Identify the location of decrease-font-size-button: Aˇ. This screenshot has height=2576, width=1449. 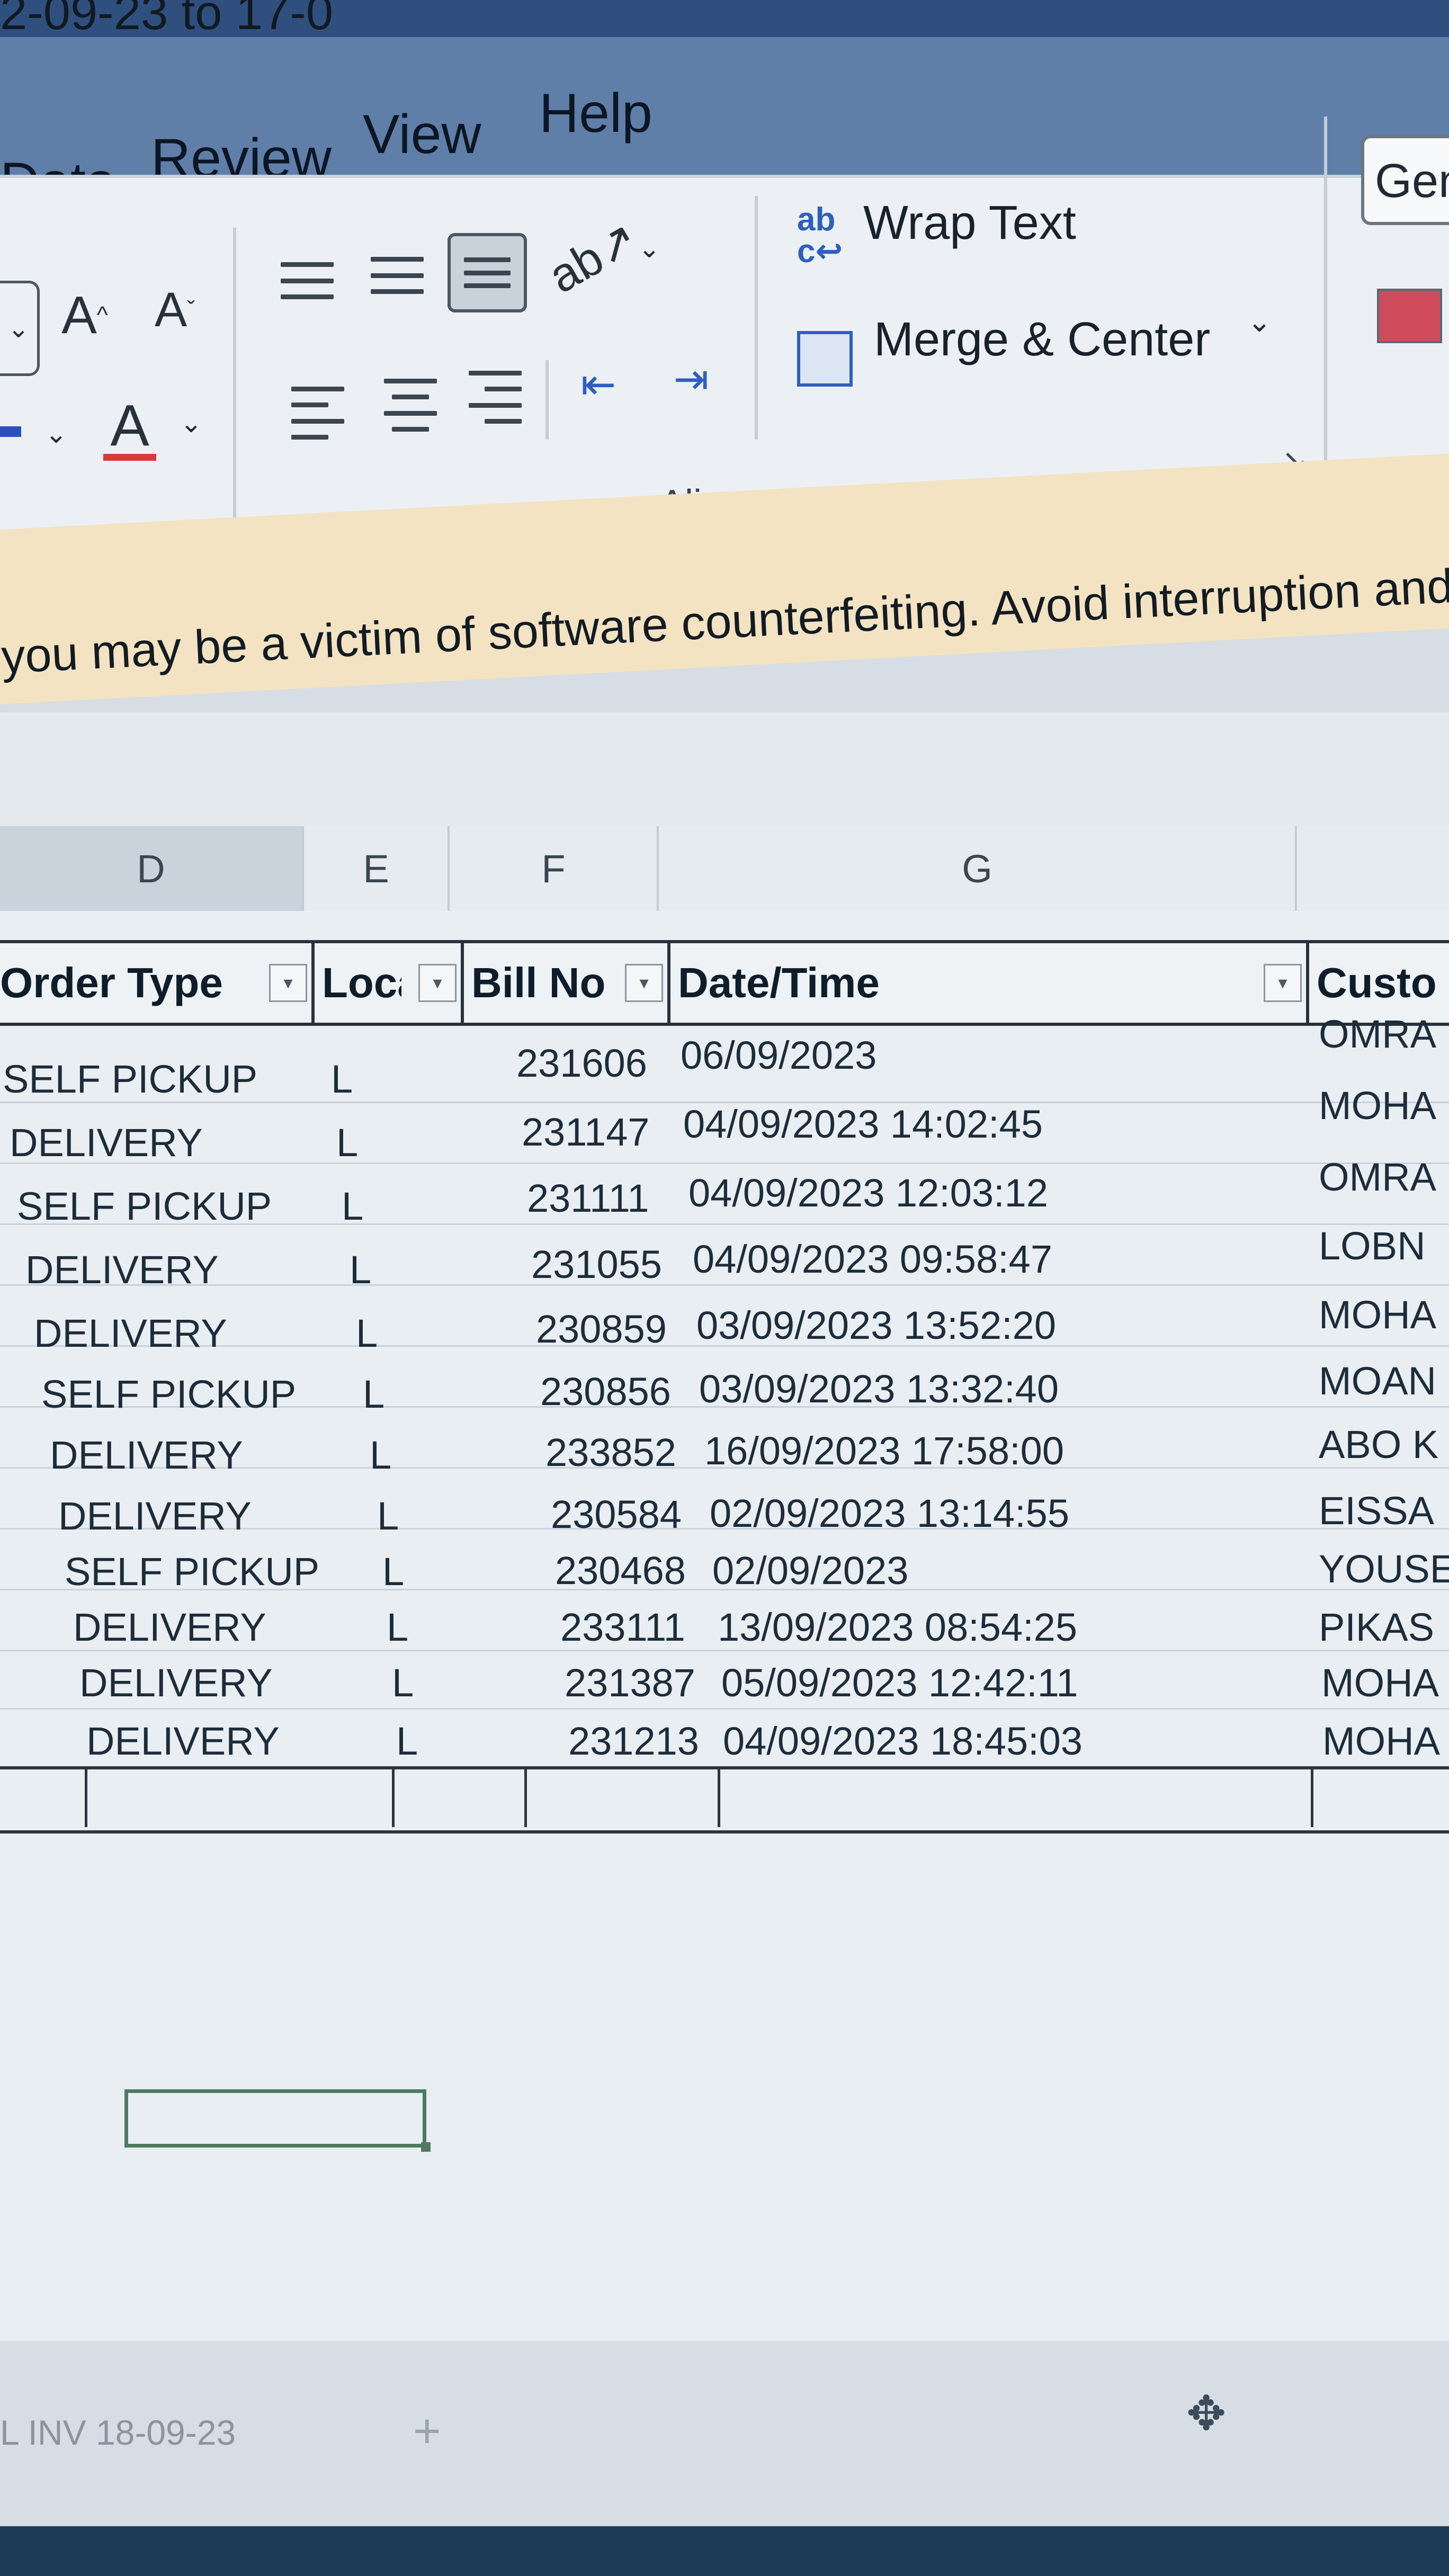
(175, 310).